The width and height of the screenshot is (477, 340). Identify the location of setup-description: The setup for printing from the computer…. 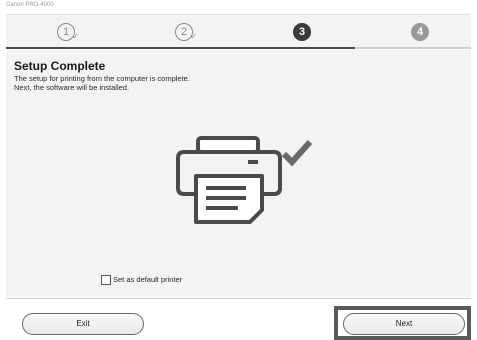
(102, 83).